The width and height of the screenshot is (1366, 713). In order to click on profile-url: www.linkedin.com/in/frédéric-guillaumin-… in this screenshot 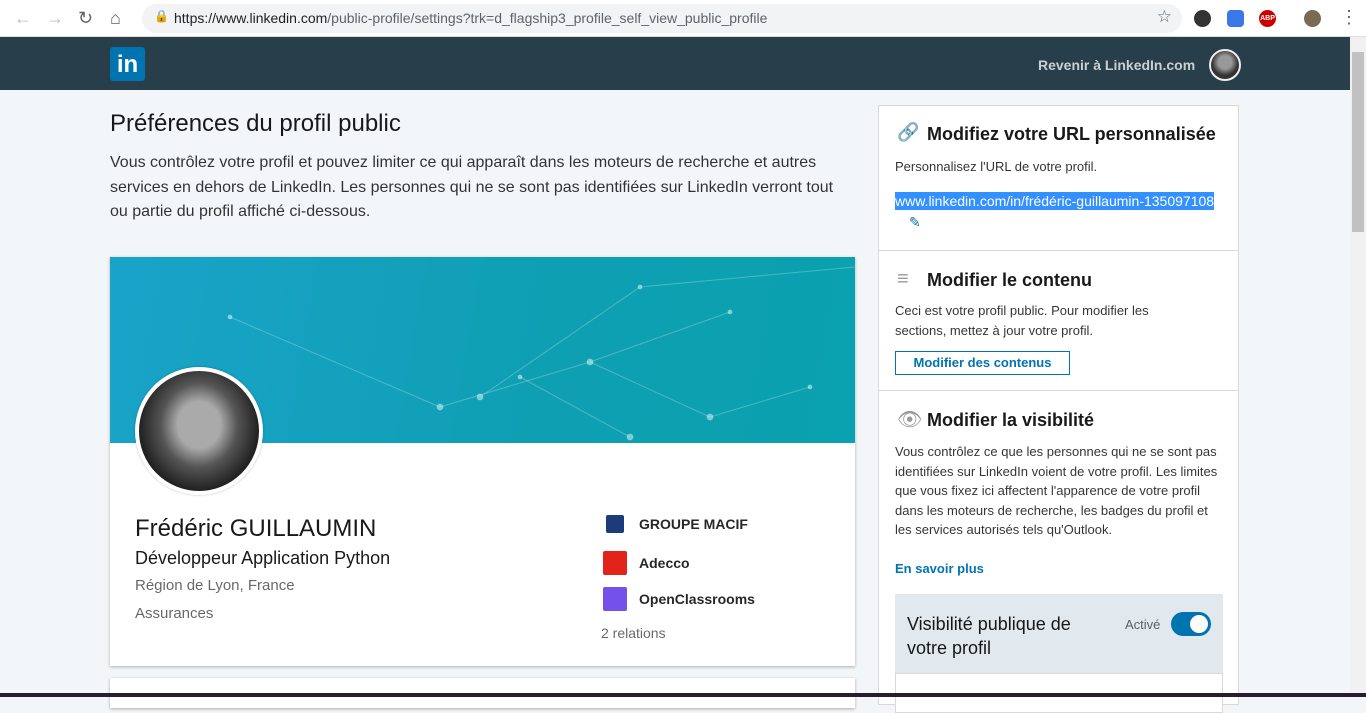, I will do `click(1055, 201)`.